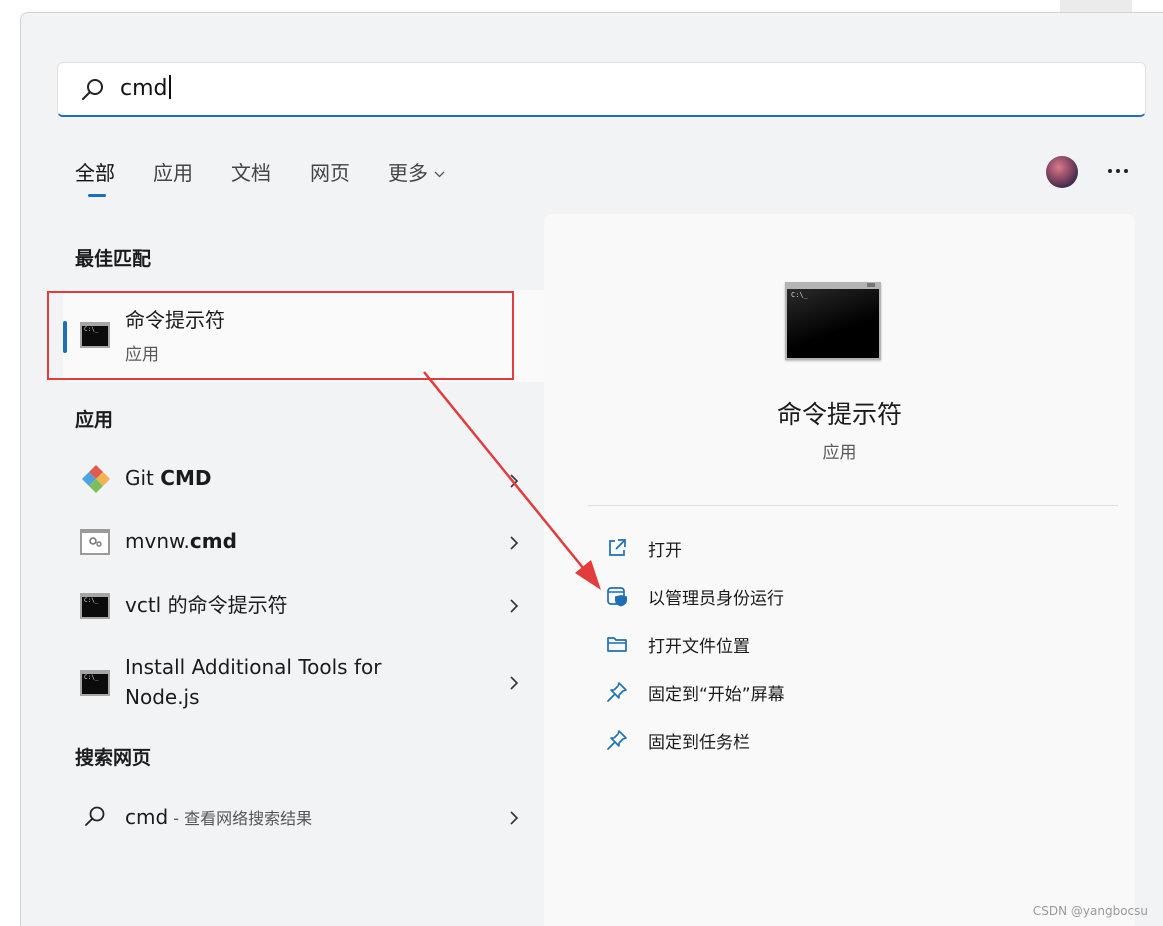 This screenshot has height=926, width=1163. Describe the element at coordinates (716, 598) in the screenshot. I see `action-run-as-admin-label: 以管理员身份运行` at that location.